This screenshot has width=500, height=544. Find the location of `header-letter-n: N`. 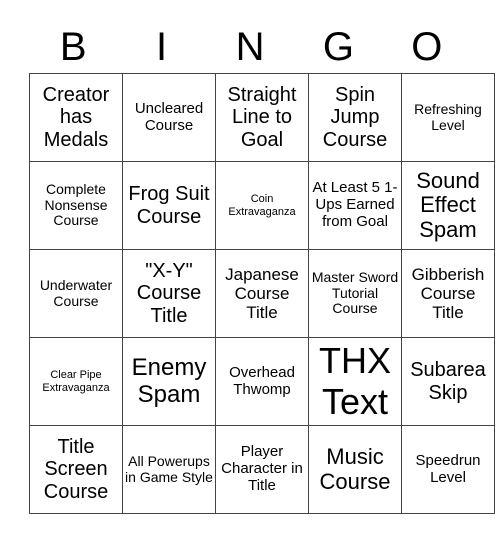

header-letter-n: N is located at coordinates (250, 47).